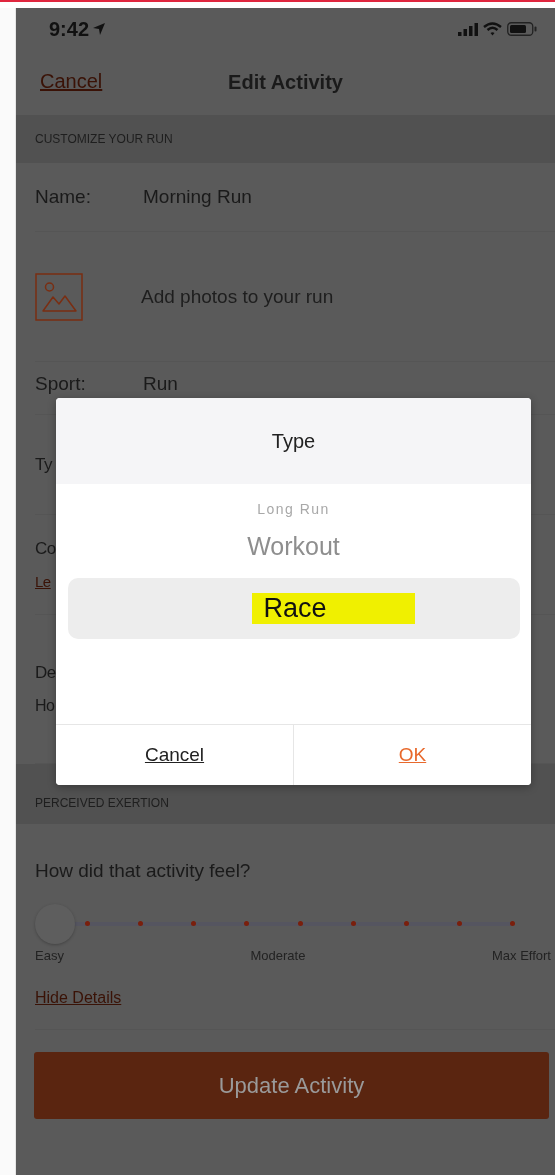 The height and width of the screenshot is (1175, 555). What do you see at coordinates (333, 608) in the screenshot?
I see `picker-option: Race` at bounding box center [333, 608].